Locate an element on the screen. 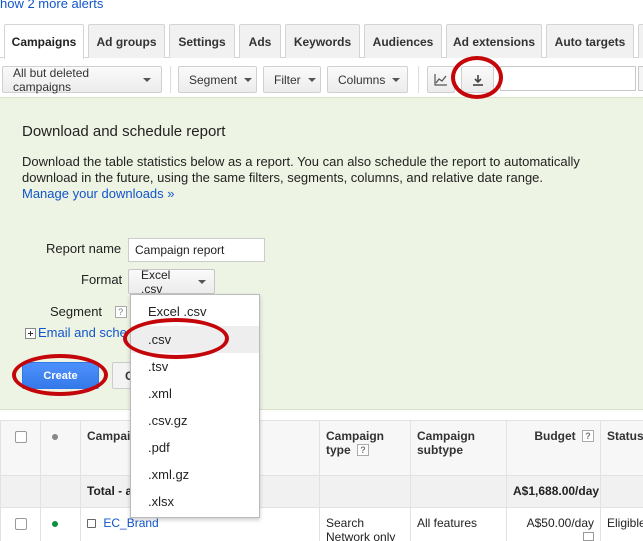  columns-button: Columns is located at coordinates (367, 79).